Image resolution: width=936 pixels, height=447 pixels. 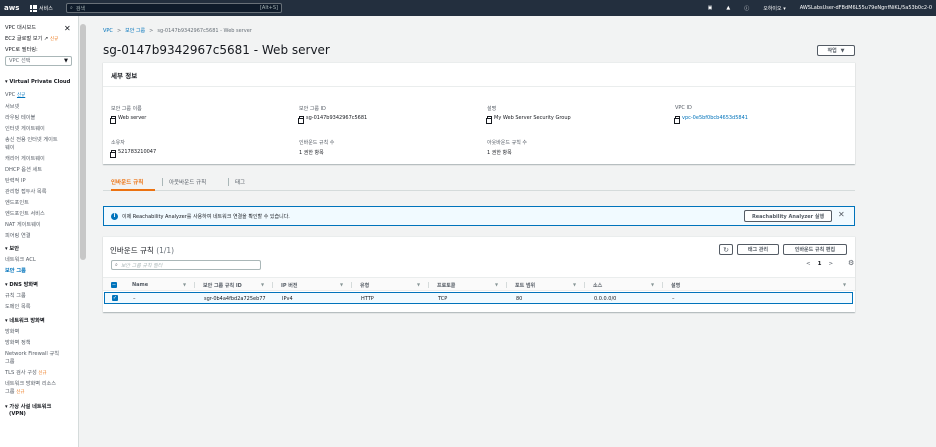 What do you see at coordinates (15, 295) in the screenshot?
I see `sidebar-item-rule-groups: 규칙 그룹` at bounding box center [15, 295].